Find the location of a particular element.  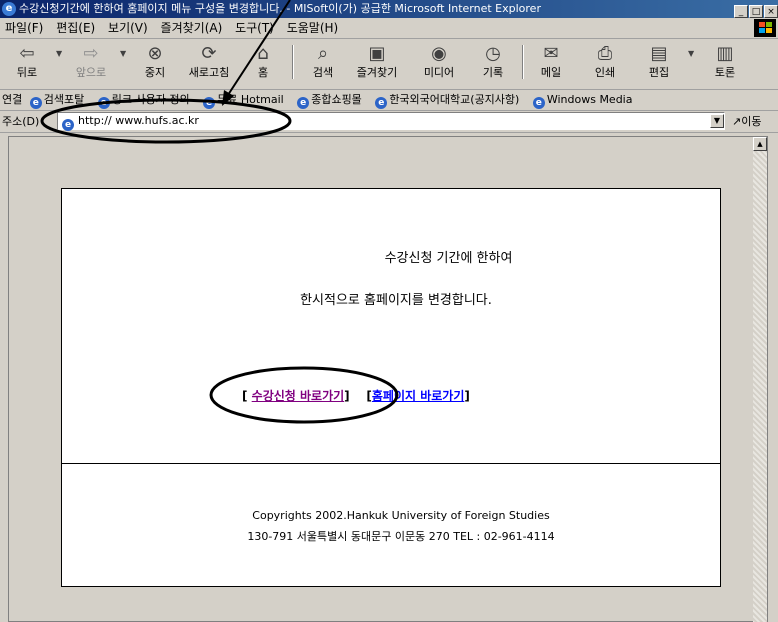

course-registration-link: 수강신청 바로가기 is located at coordinates (298, 396).